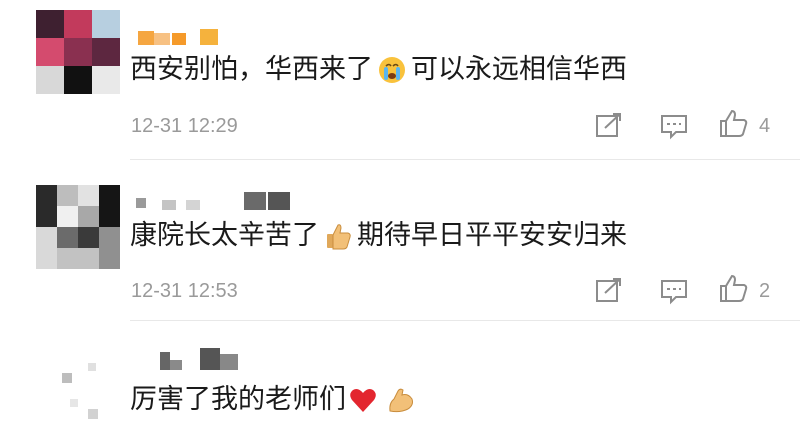 This screenshot has width=800, height=426. What do you see at coordinates (765, 126) in the screenshot?
I see `like-count: 4` at bounding box center [765, 126].